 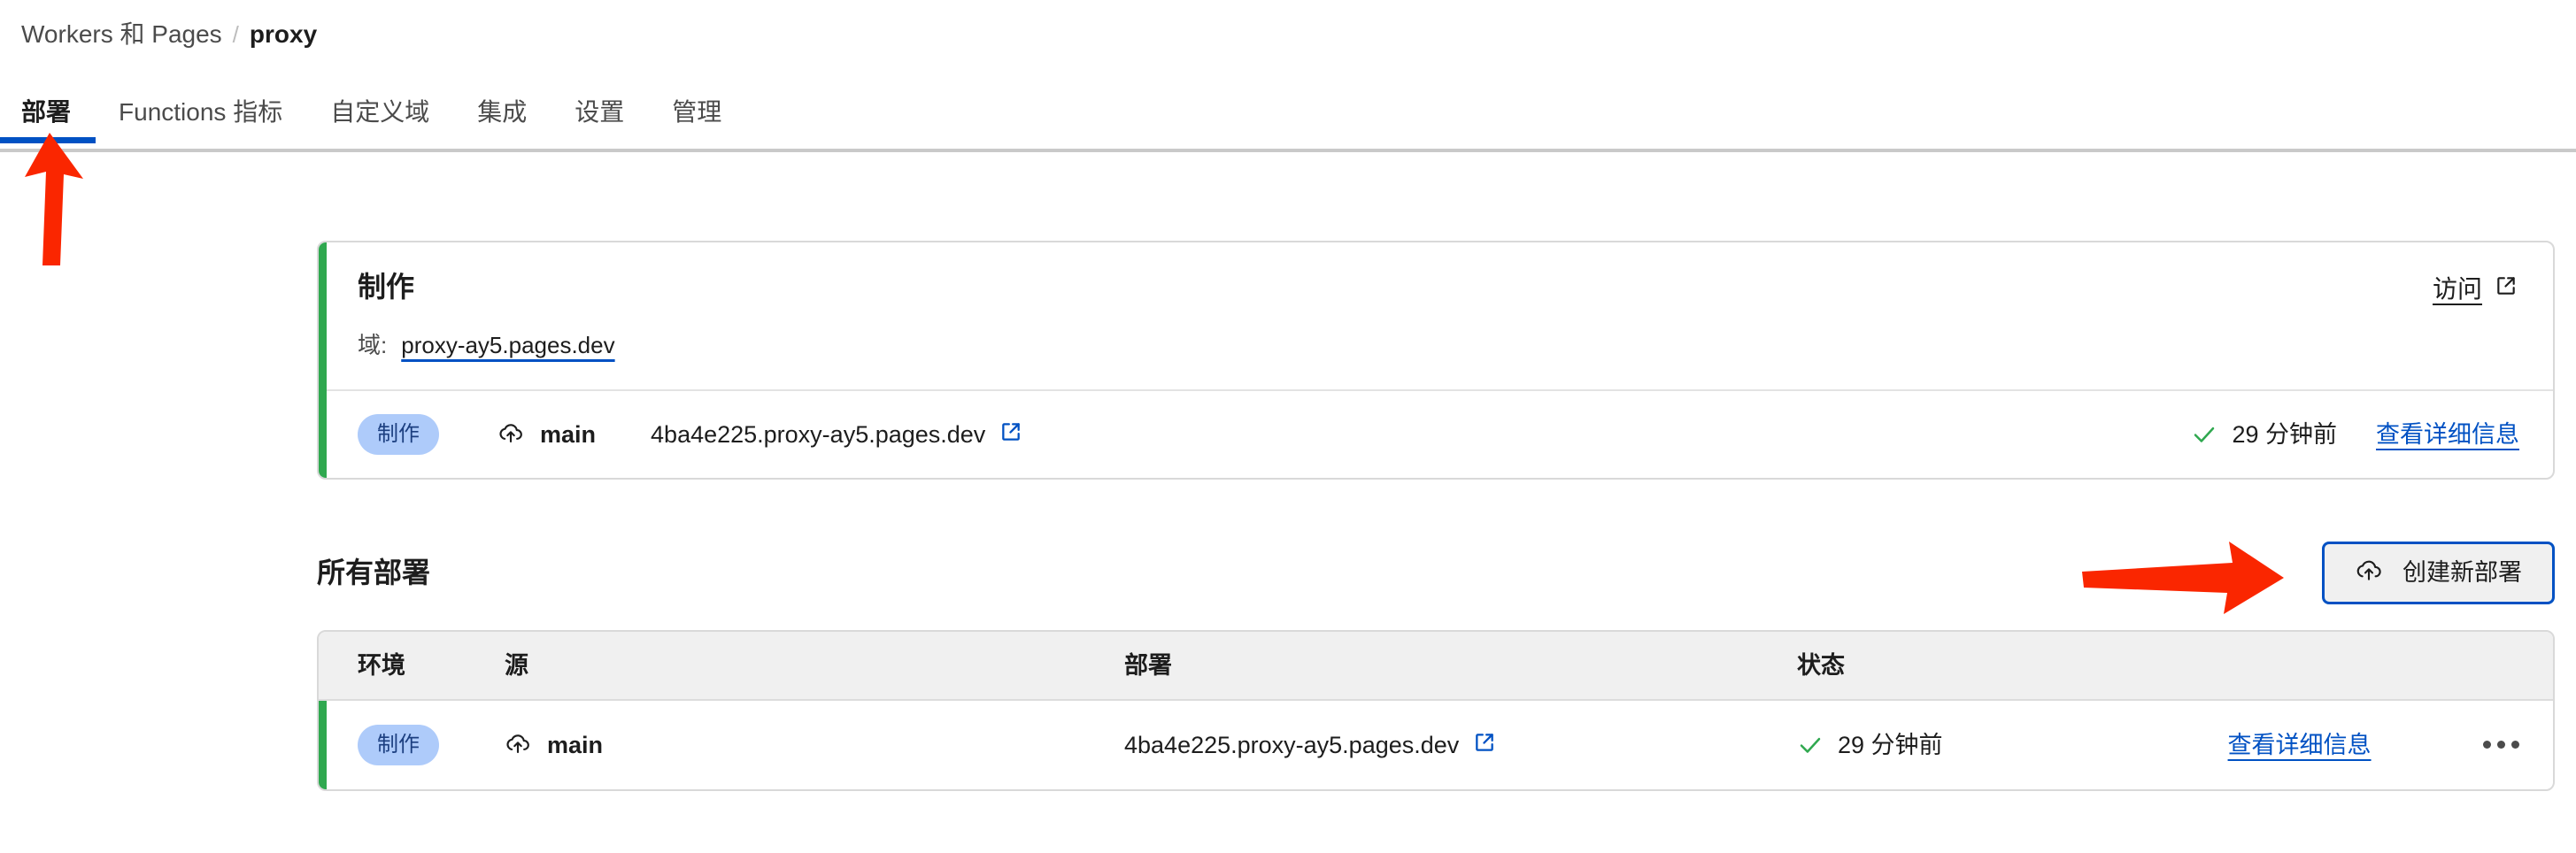 What do you see at coordinates (1438, 345) in the screenshot?
I see `production-domain-row: 域: proxy-ay5.pages.dev` at bounding box center [1438, 345].